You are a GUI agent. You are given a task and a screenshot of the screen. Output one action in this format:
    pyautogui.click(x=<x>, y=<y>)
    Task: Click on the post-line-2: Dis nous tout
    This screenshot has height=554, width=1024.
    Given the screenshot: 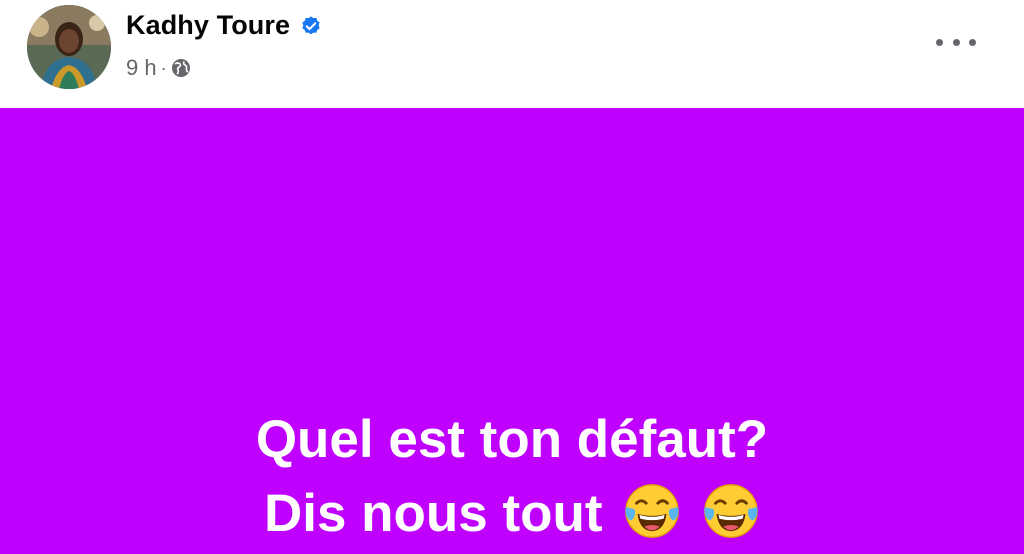 What is the action you would take?
    pyautogui.click(x=433, y=513)
    